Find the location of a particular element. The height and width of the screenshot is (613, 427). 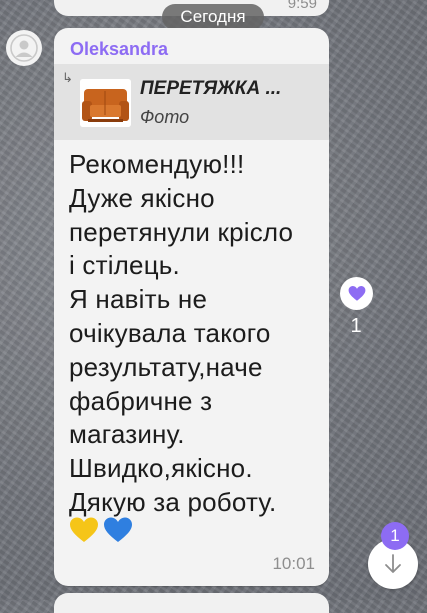

message-line: результату,наче is located at coordinates (166, 366).